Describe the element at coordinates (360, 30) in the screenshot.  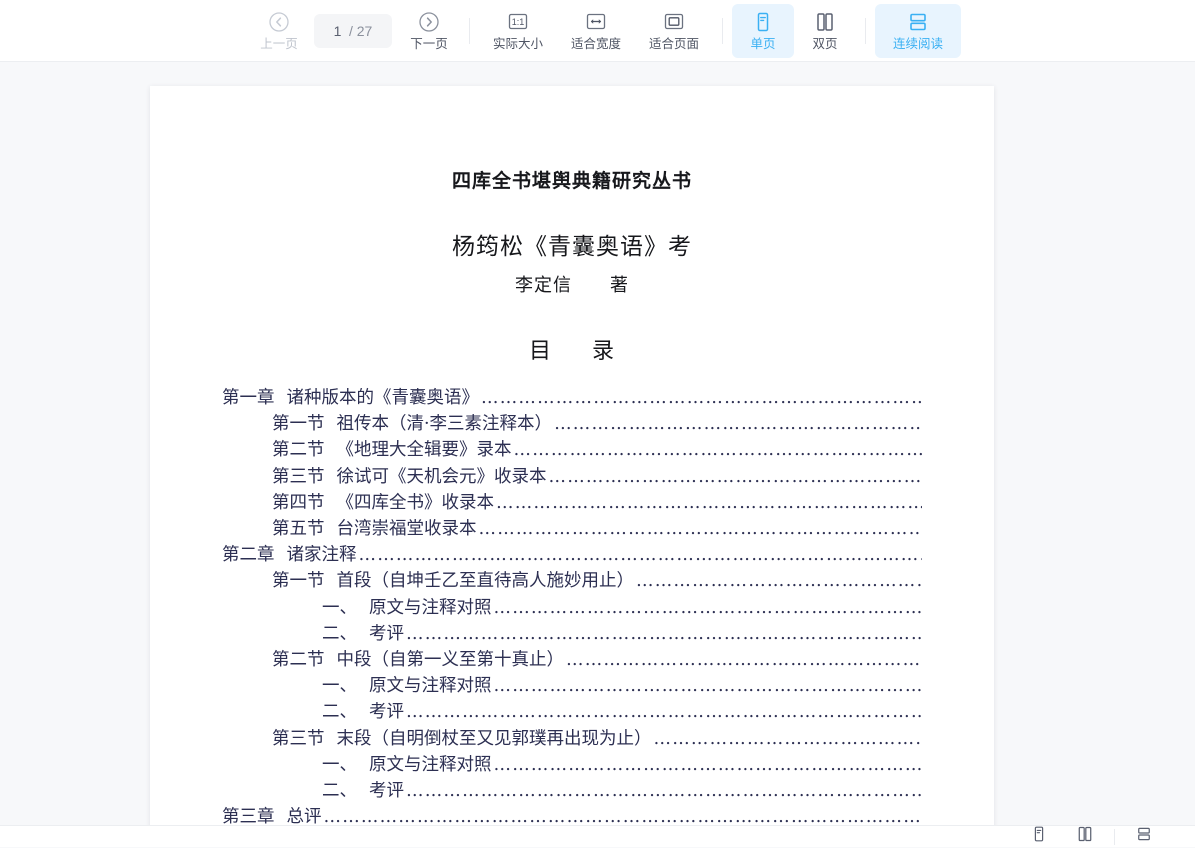
I see `page-total: / 27` at that location.